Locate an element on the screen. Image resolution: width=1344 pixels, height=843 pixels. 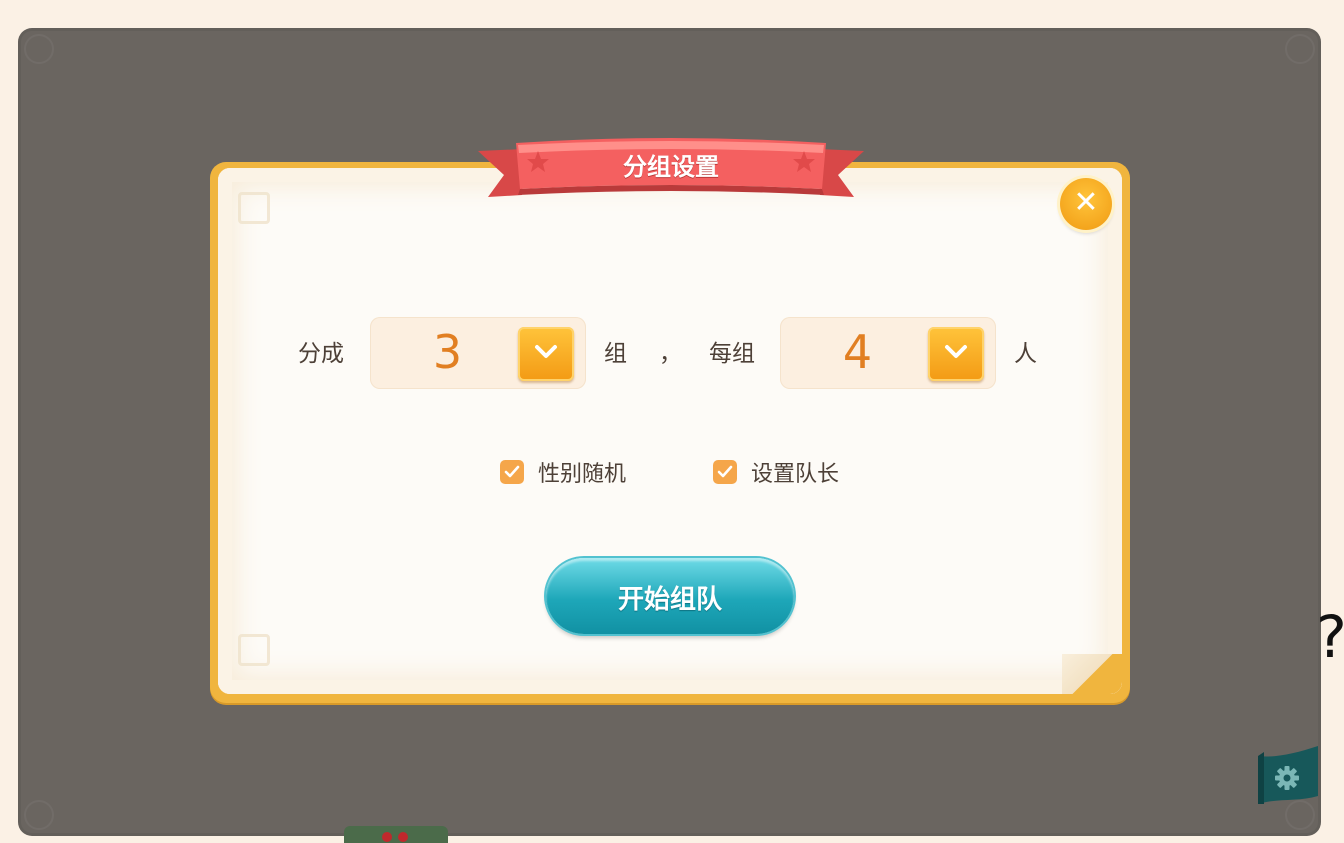
gear-icon is located at coordinates (1288, 775).